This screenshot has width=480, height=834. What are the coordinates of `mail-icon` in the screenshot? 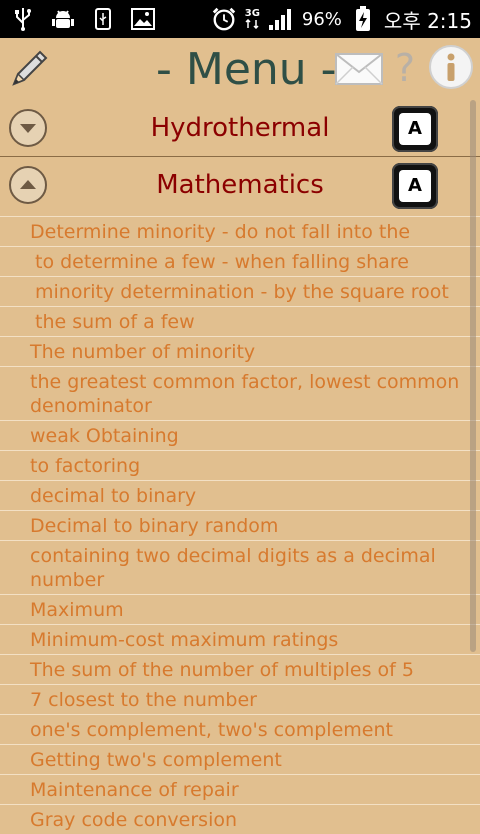 It's located at (359, 69).